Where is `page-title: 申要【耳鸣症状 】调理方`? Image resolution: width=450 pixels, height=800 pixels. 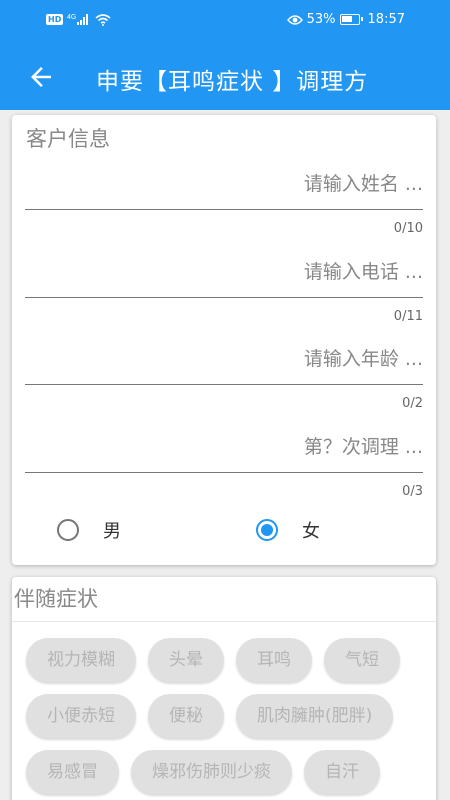
page-title: 申要【耳鸣症状 】调理方 is located at coordinates (232, 82).